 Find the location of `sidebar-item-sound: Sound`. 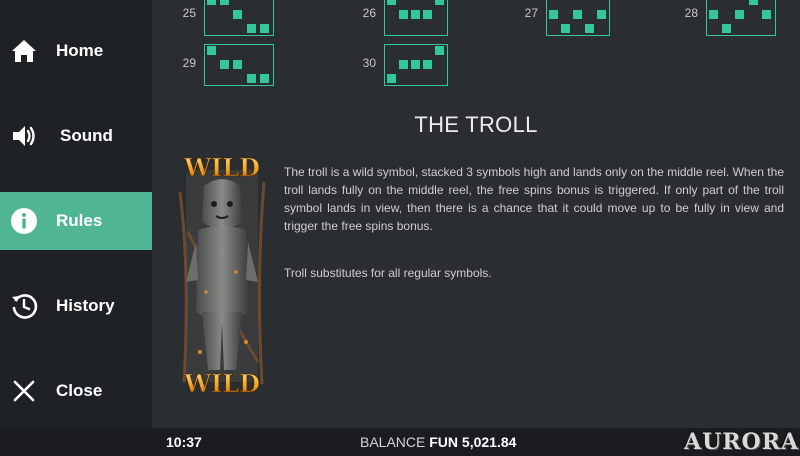

sidebar-item-sound: Sound is located at coordinates (76, 136).